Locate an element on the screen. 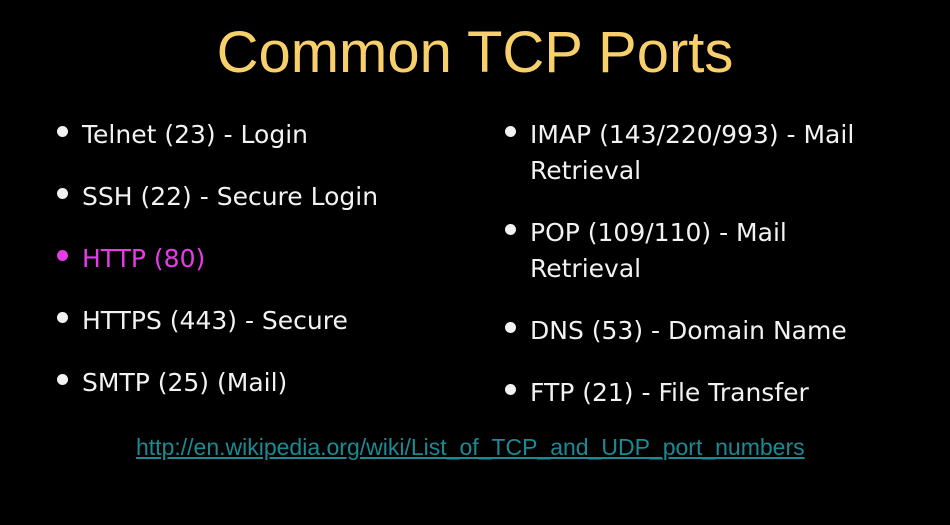 This screenshot has height=525, width=950. bullet-text: DNS (53) - Domain Name is located at coordinates (688, 330).